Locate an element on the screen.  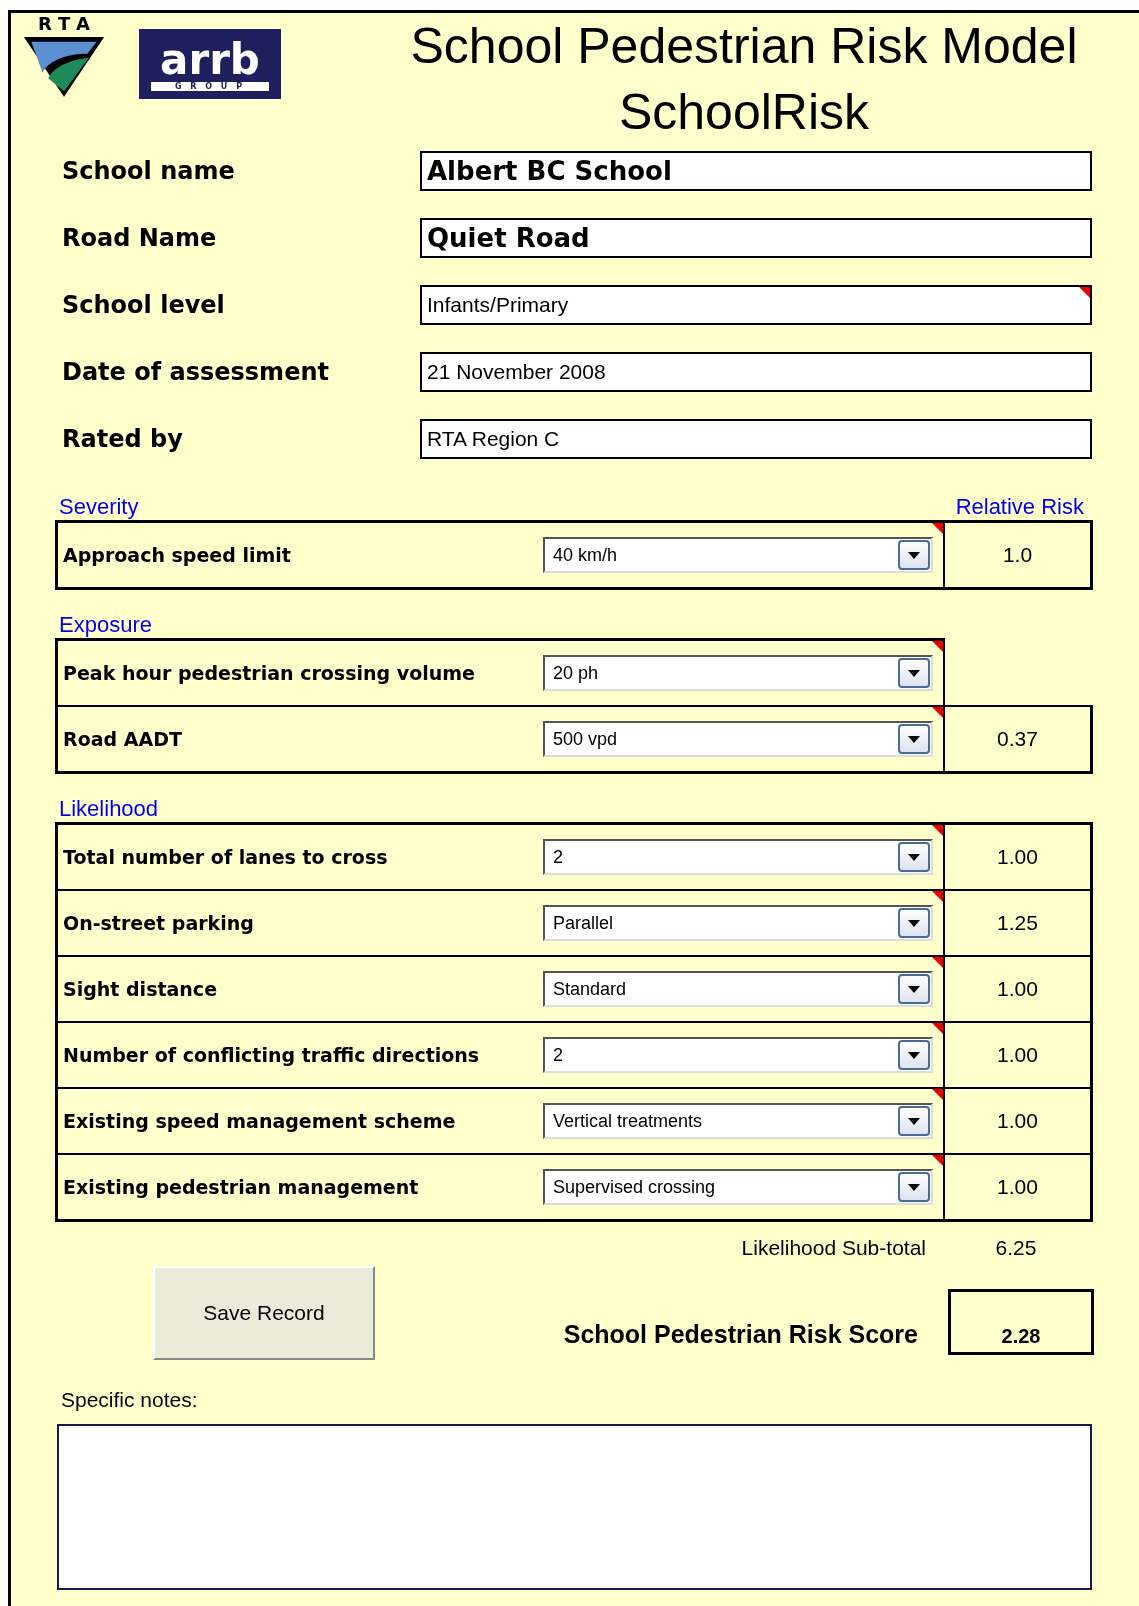
logo-text: RTA is located at coordinates (67, 24).